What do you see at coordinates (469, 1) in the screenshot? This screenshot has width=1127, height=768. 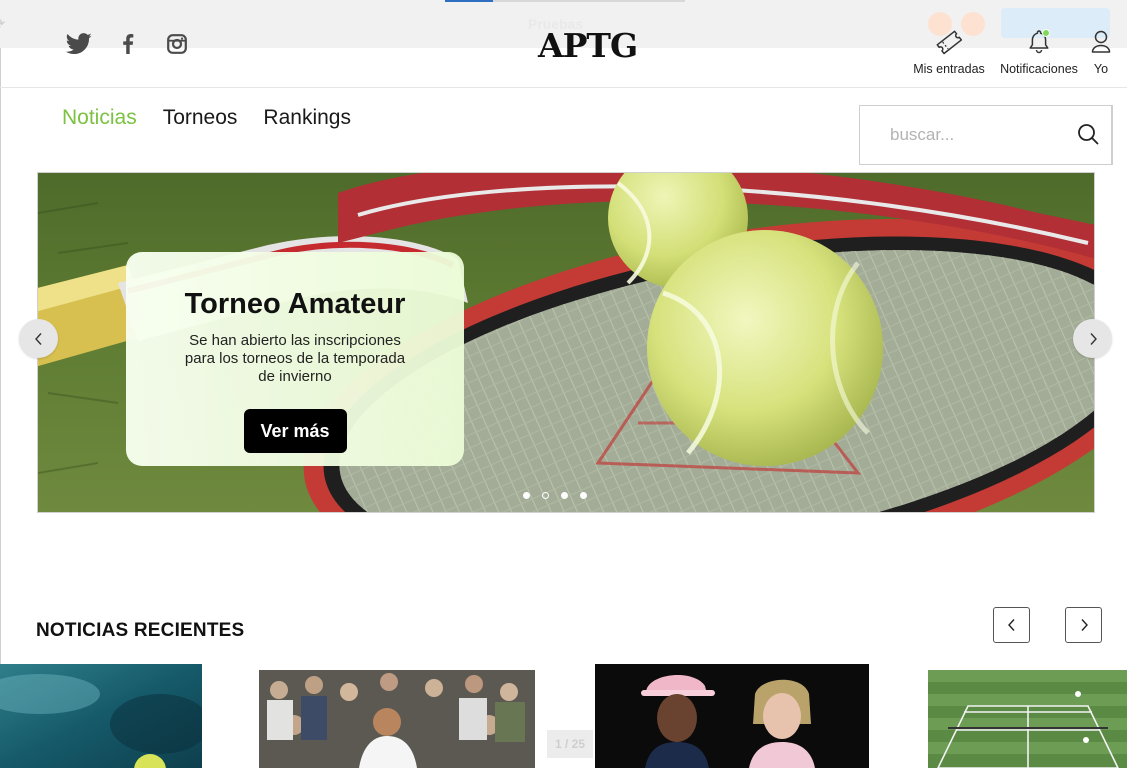 I see `overlay-progress-fill` at bounding box center [469, 1].